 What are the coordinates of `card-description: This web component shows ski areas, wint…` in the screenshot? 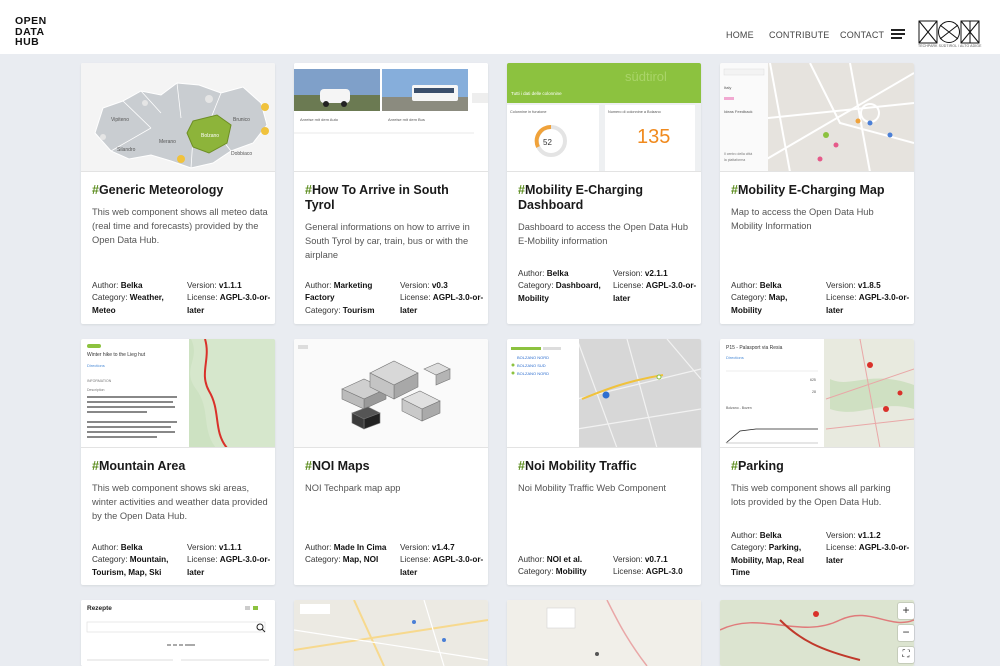 It's located at (180, 502).